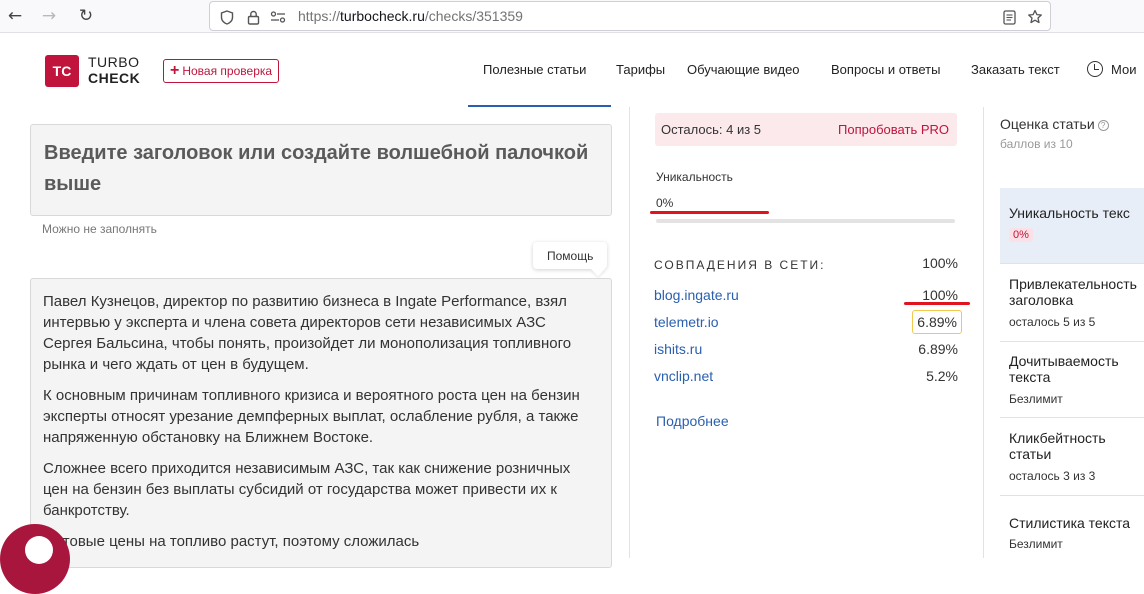  Describe the element at coordinates (1052, 476) in the screenshot. I see `metric-sub: осталось 3 из 3` at that location.